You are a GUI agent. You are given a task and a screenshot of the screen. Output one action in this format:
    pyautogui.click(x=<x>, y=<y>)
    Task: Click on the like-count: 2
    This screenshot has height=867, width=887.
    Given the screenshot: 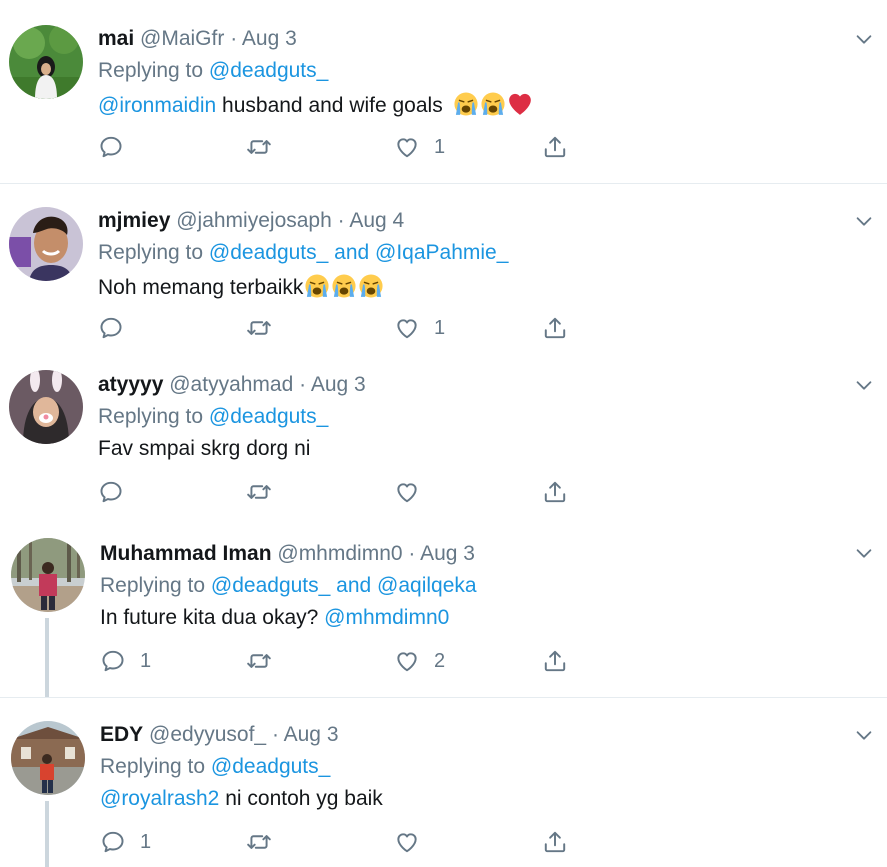 What is the action you would take?
    pyautogui.click(x=440, y=660)
    